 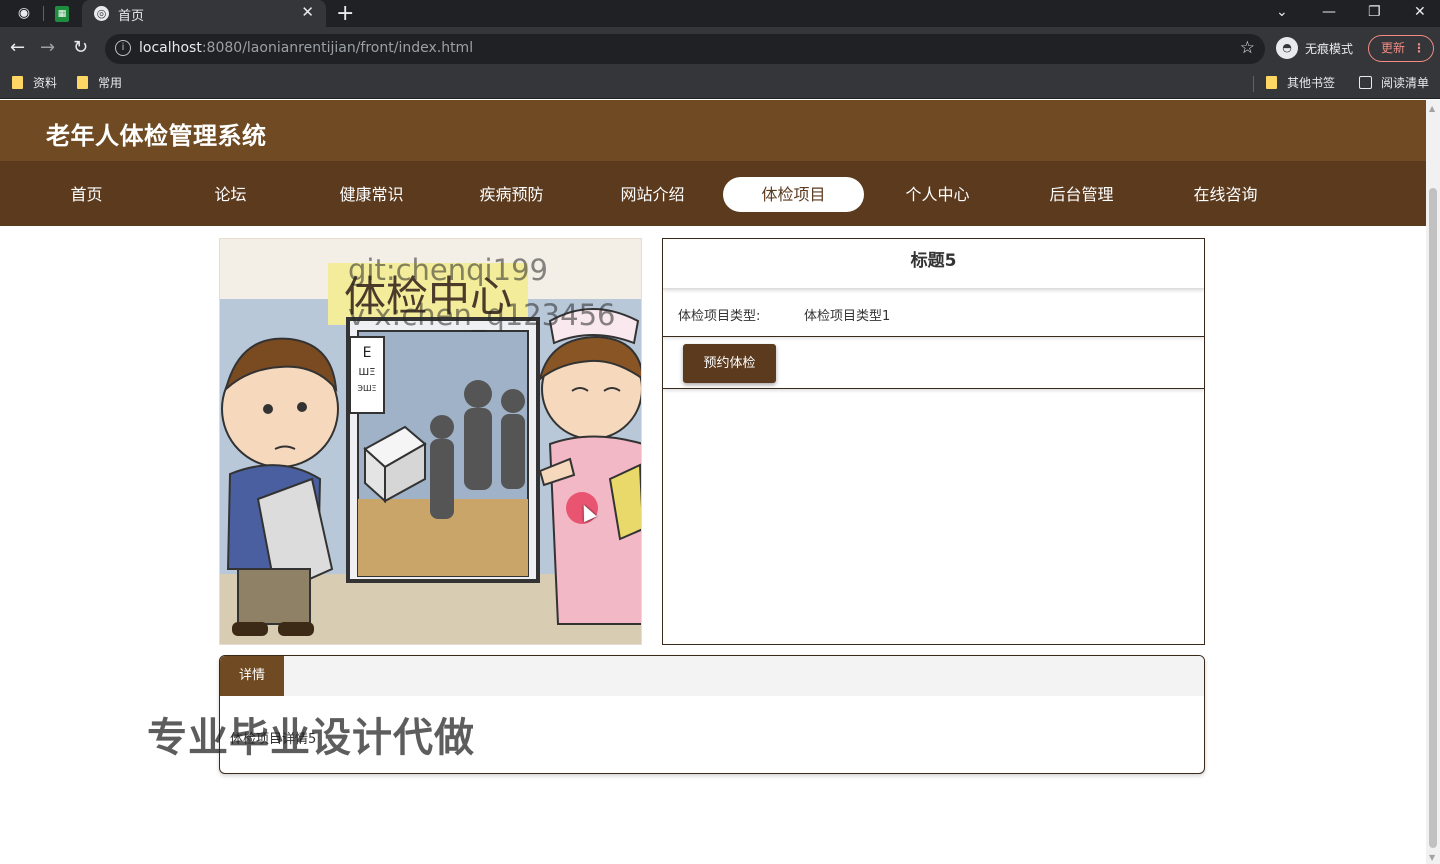 I want to click on tab-close-icon: ✕, so click(x=307, y=12).